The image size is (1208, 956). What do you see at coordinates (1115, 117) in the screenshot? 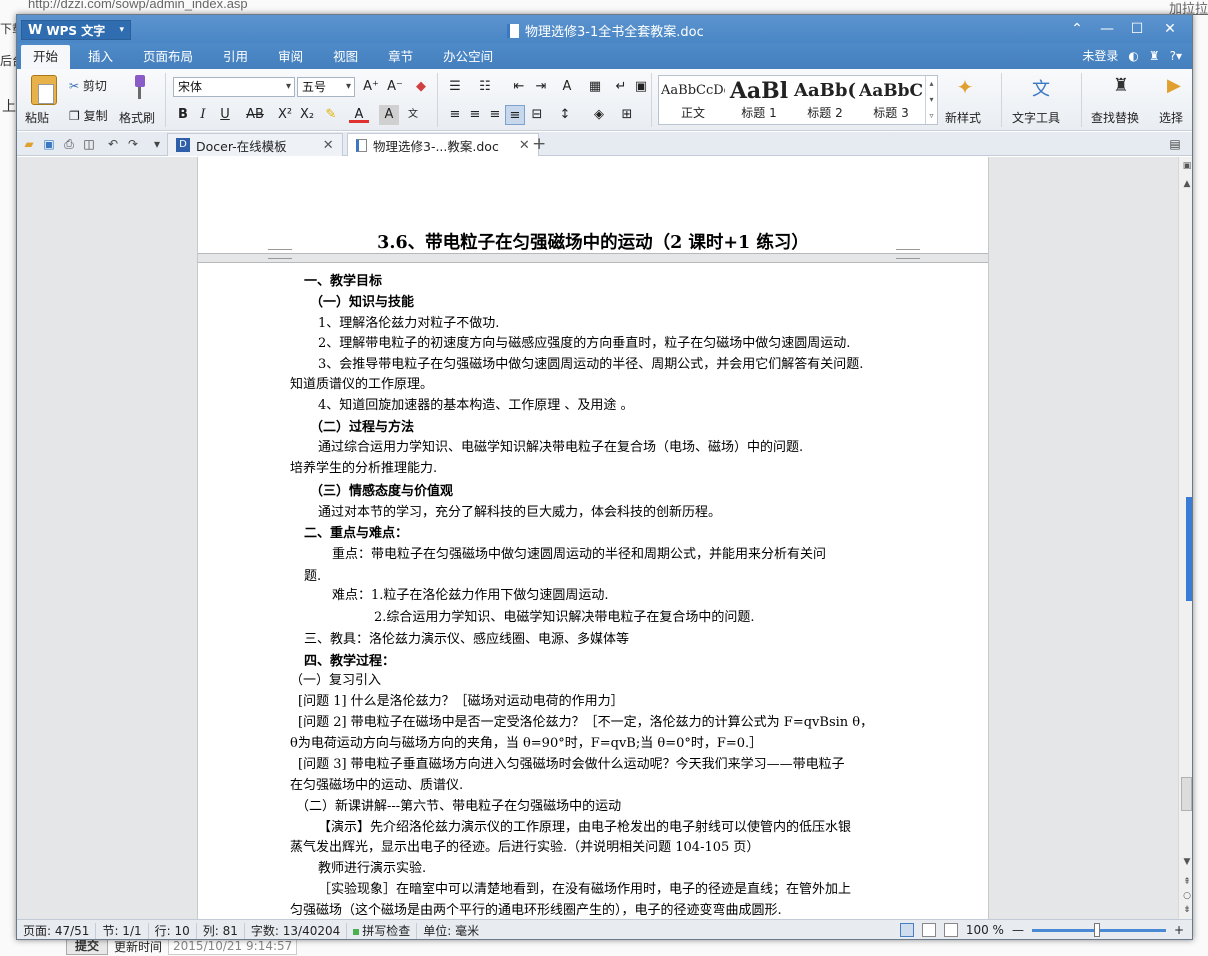
I see `find-replace-button: 查找替换` at bounding box center [1115, 117].